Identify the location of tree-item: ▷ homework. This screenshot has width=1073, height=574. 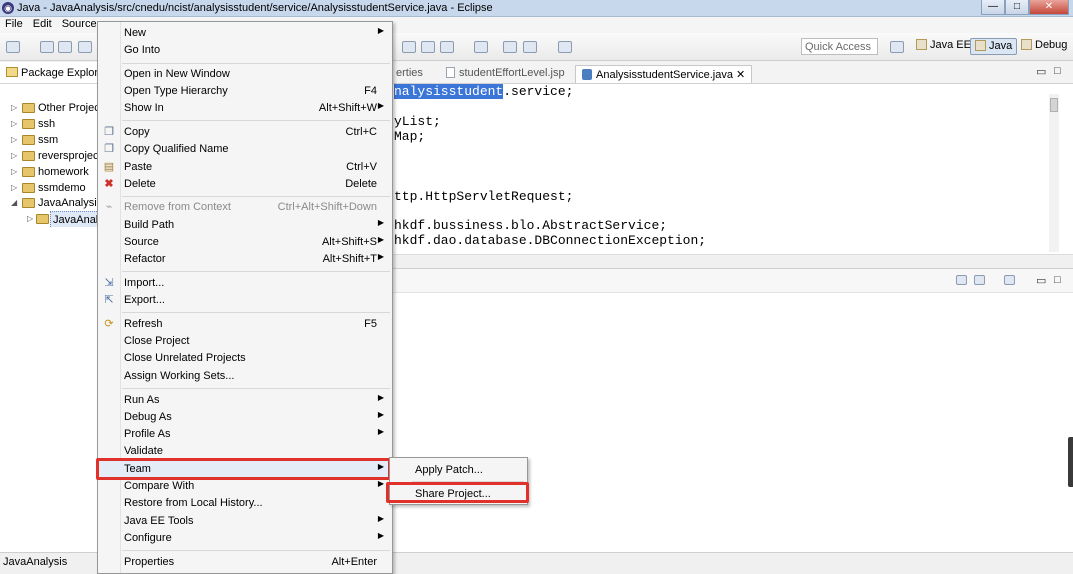
(50, 172).